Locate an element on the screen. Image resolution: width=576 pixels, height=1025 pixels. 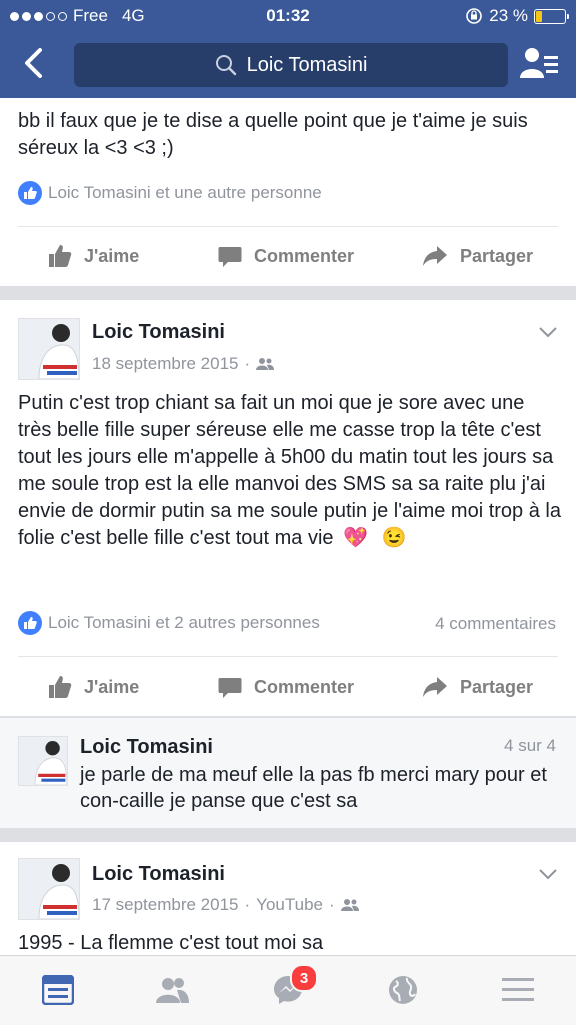
post-meta: 17 septembre 2015 · YouTube · is located at coordinates (225, 905).